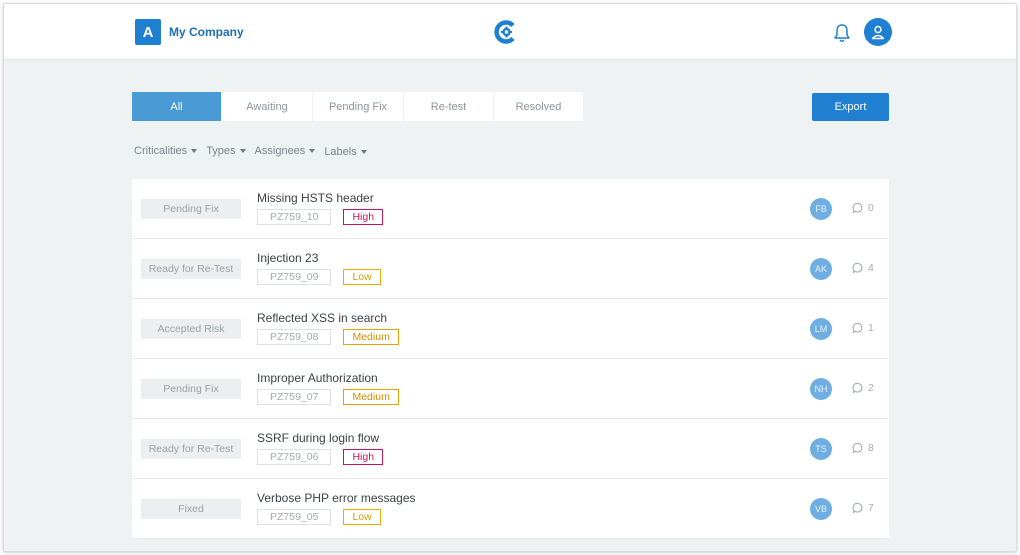 The width and height of the screenshot is (1020, 555). I want to click on issue-tags: PZ759_05 Low, so click(319, 517).